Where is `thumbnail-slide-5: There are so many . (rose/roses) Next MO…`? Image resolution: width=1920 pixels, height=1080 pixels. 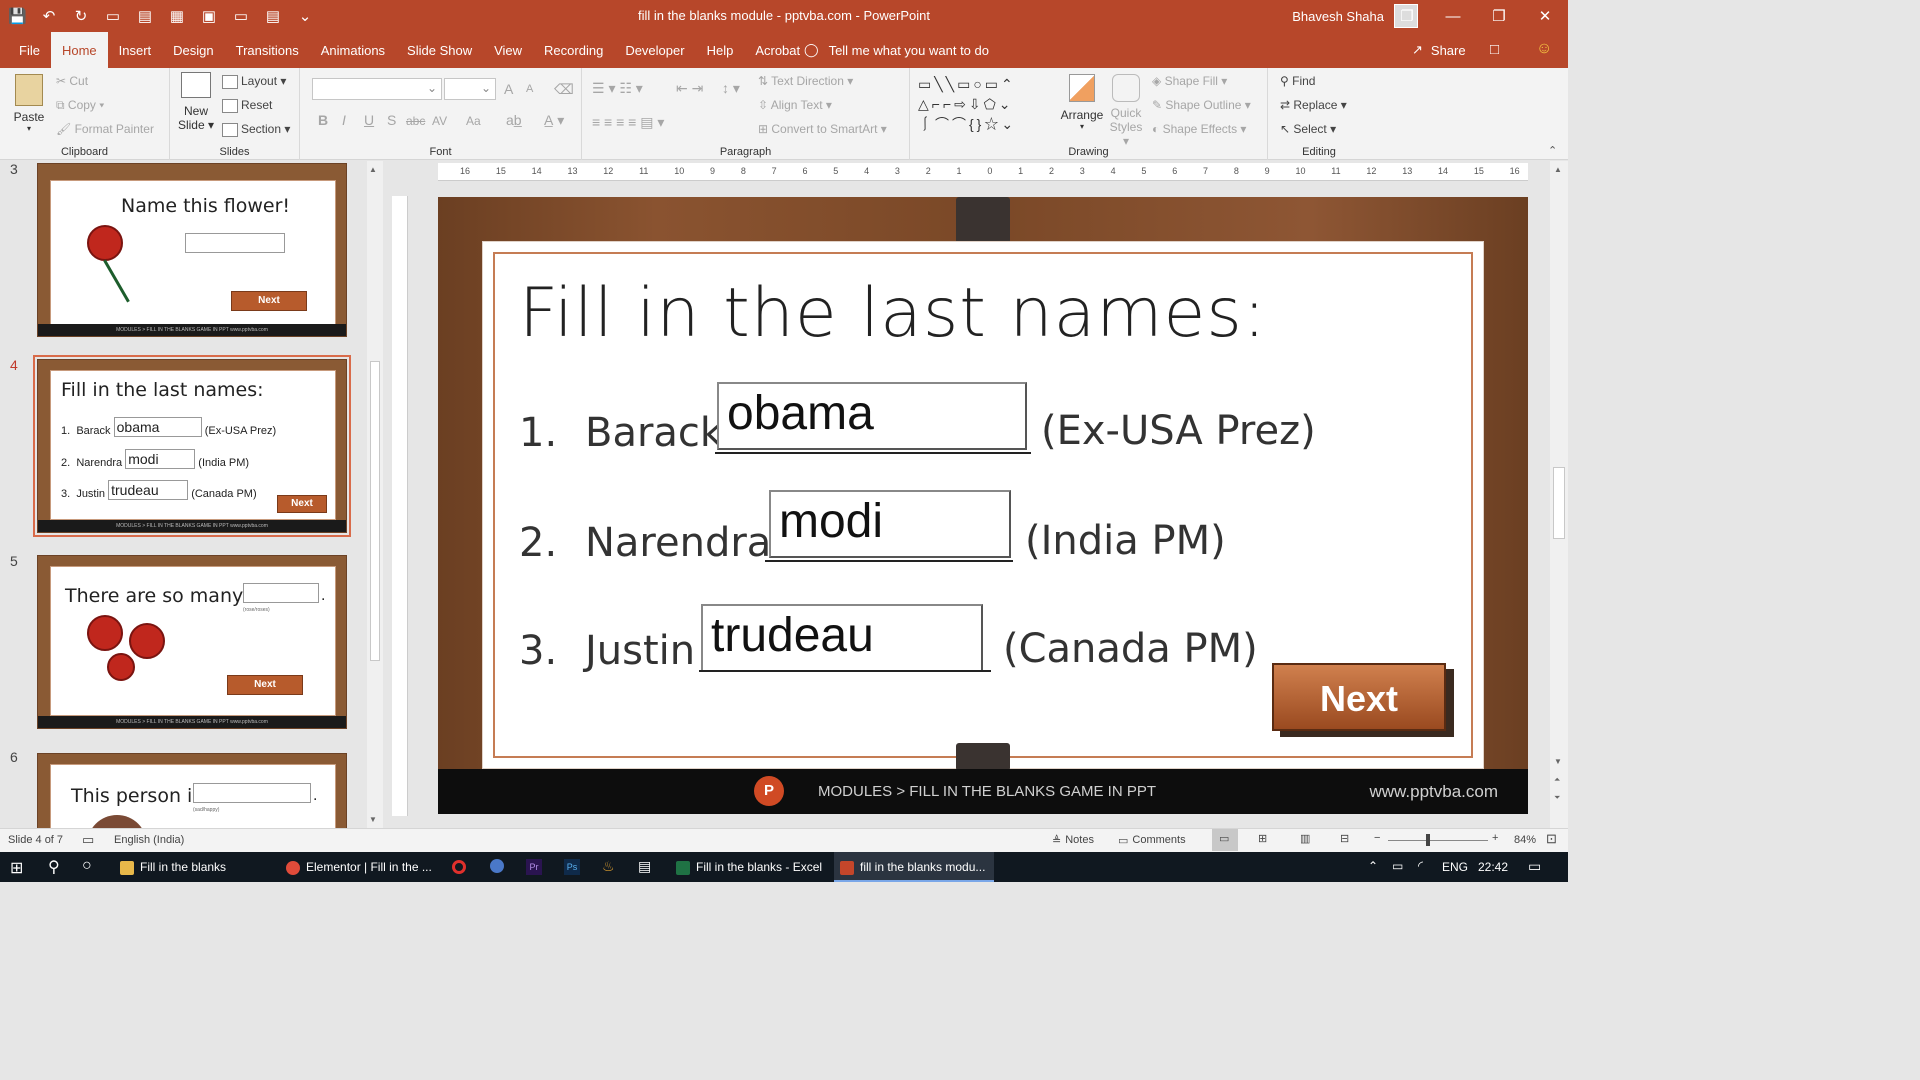
thumbnail-slide-5: There are so many . (rose/roses) Next MO… is located at coordinates (192, 642).